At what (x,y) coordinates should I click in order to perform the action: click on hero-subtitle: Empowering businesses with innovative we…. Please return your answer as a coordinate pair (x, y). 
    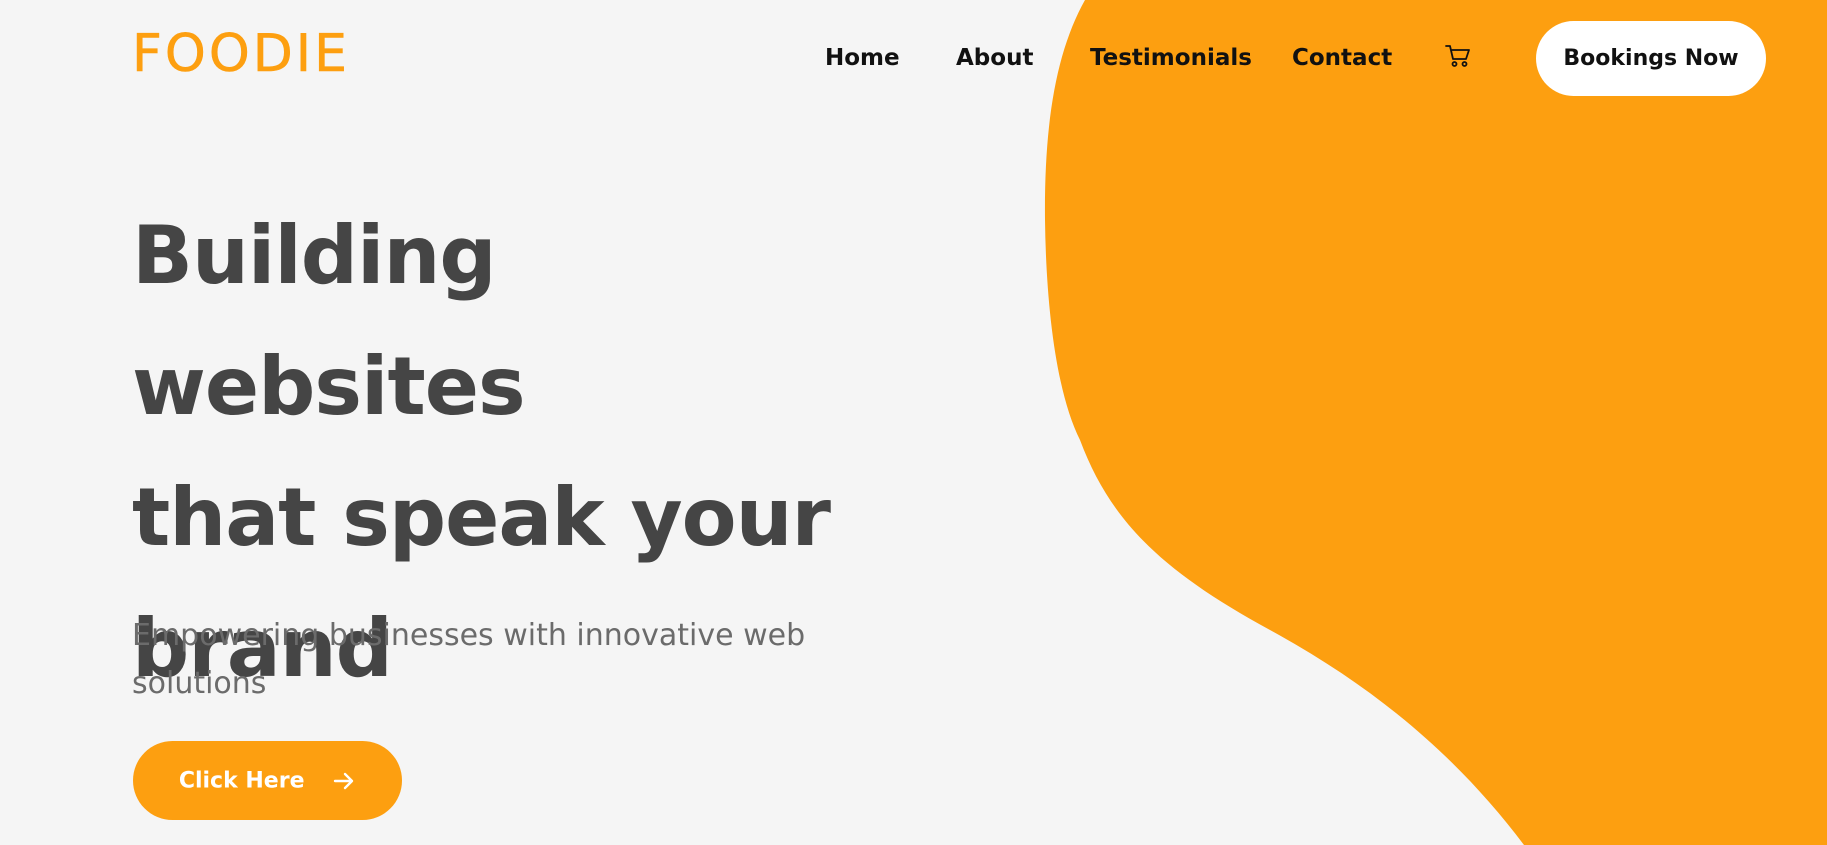
    Looking at the image, I should click on (469, 659).